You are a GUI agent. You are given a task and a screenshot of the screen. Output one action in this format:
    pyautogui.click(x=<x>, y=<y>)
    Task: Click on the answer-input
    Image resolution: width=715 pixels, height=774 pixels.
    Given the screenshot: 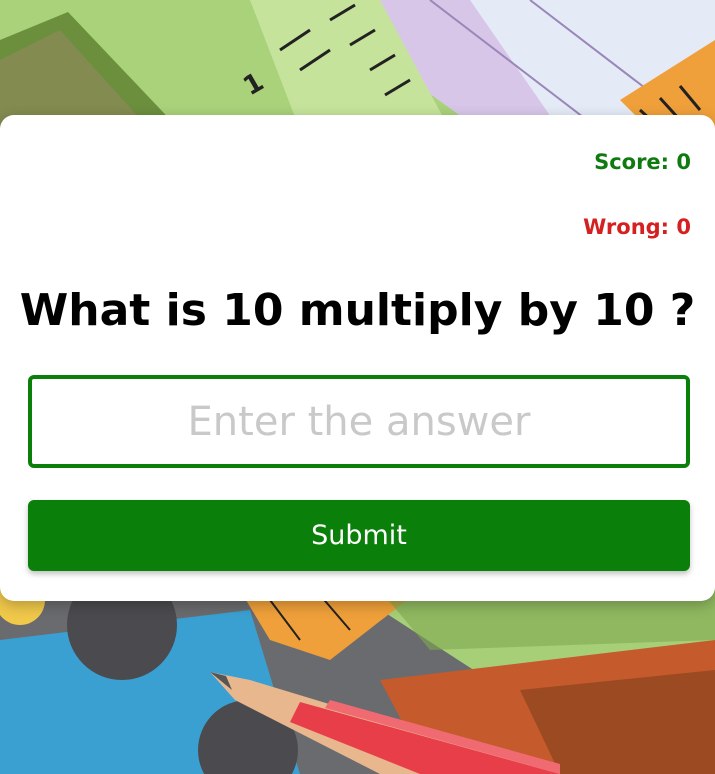 What is the action you would take?
    pyautogui.click(x=359, y=421)
    